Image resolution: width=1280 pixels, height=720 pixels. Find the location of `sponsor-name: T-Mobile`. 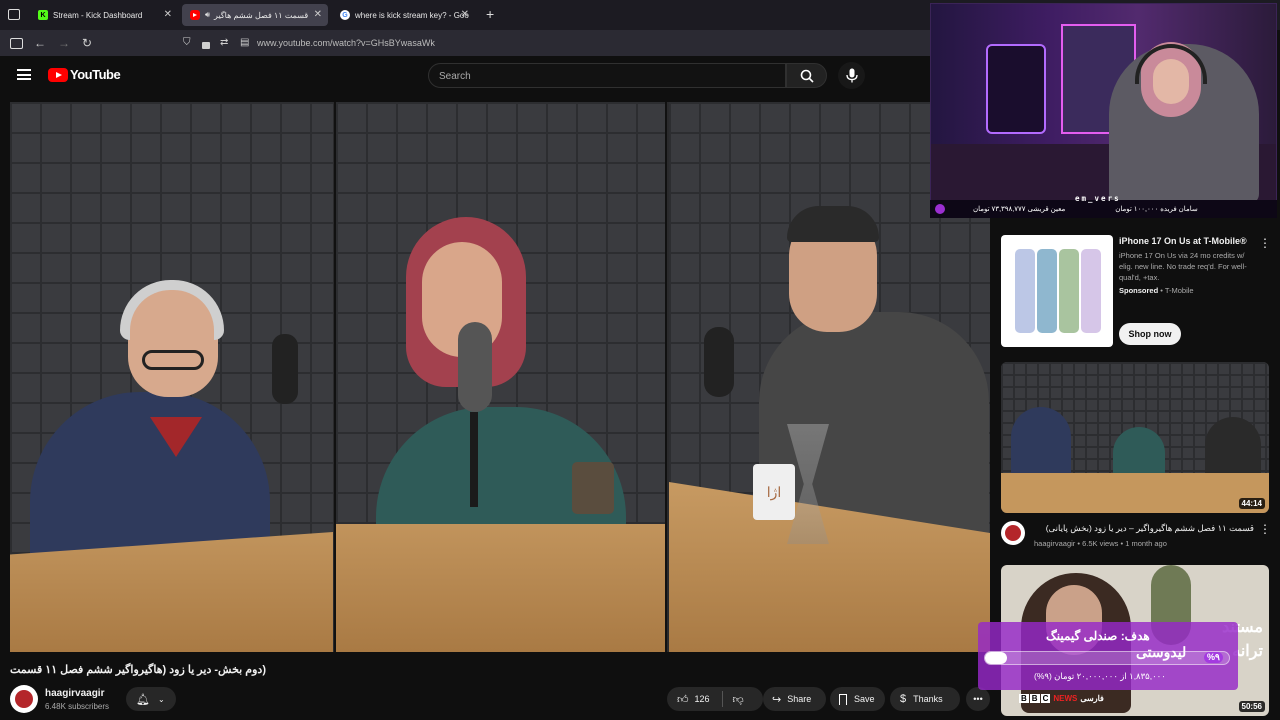

sponsor-name: T-Mobile is located at coordinates (1179, 290).